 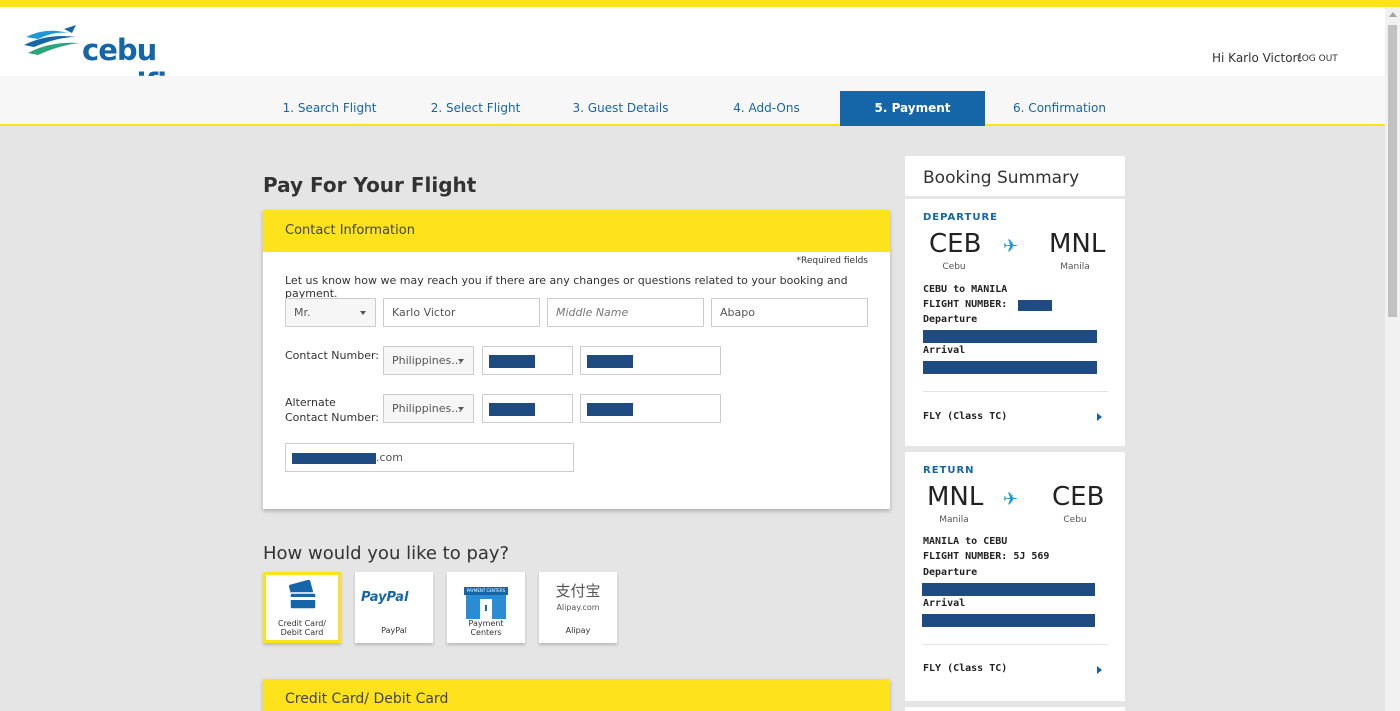 What do you see at coordinates (955, 244) in the screenshot?
I see `departure-origin-code: CEB` at bounding box center [955, 244].